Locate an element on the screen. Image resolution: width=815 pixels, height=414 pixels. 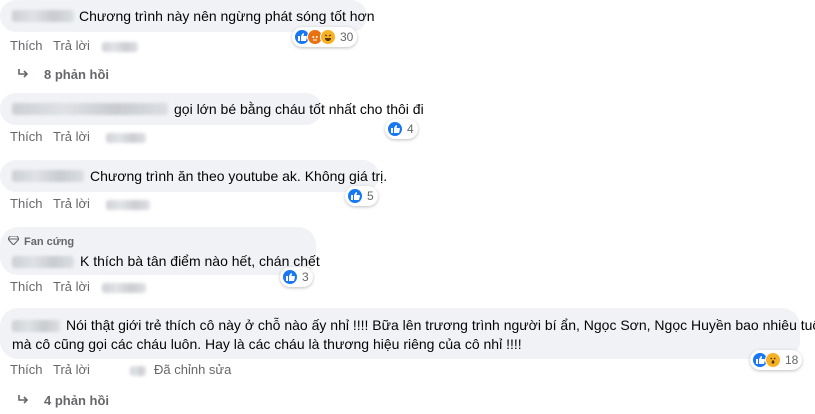
replies-count-label: 8 phản hồi is located at coordinates (76, 74).